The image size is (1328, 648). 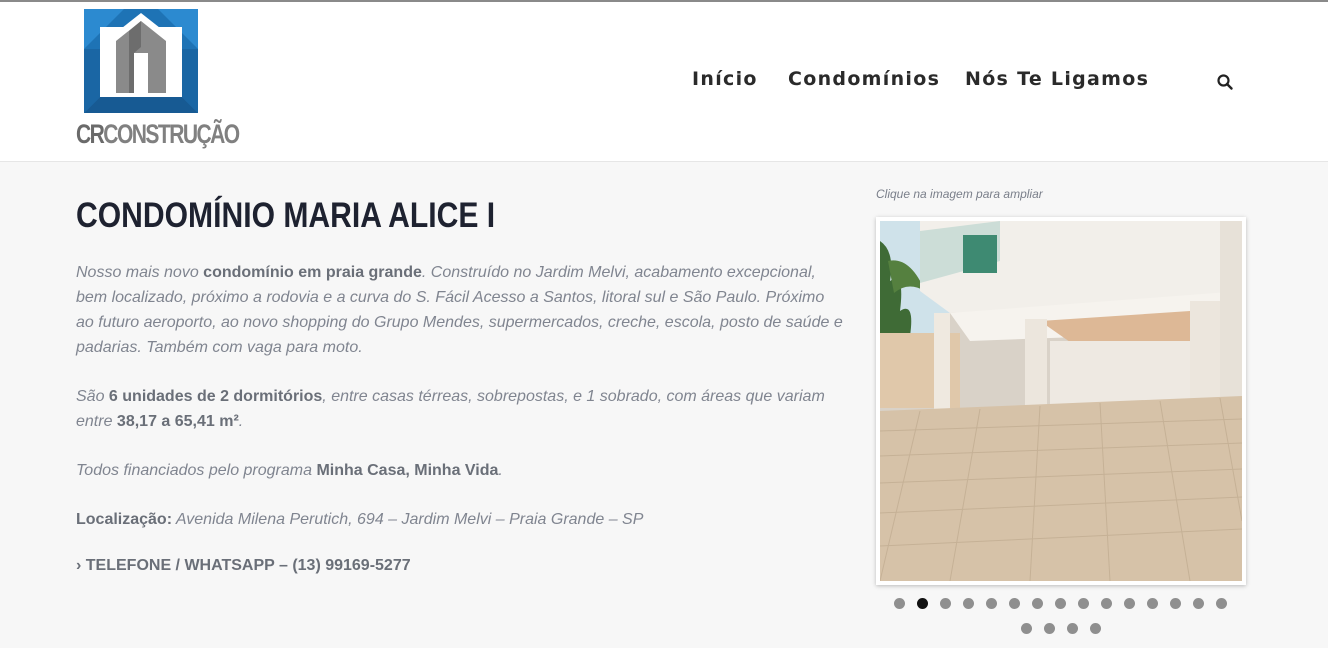 What do you see at coordinates (286, 215) in the screenshot?
I see `page-title: CONDOMÍNIO MARIA ALICE I` at bounding box center [286, 215].